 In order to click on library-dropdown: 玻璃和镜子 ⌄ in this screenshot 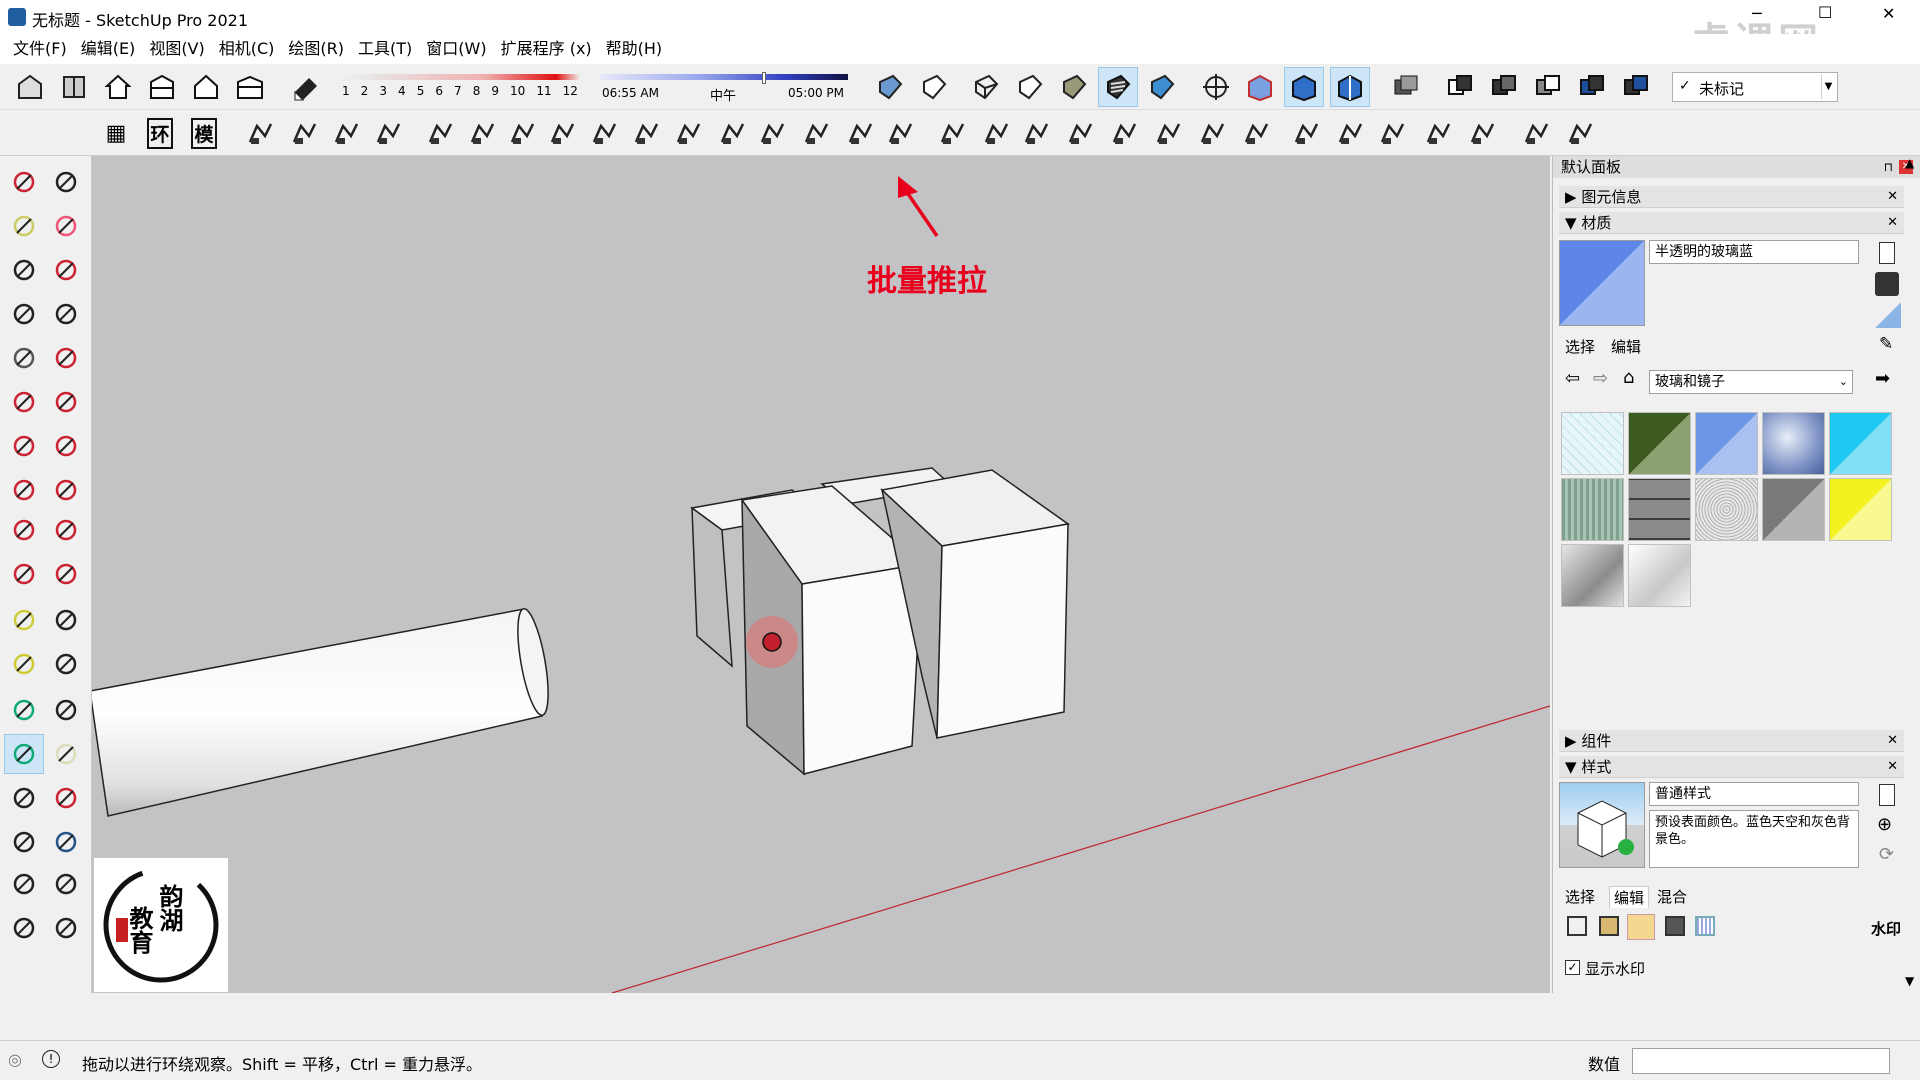, I will do `click(1751, 382)`.